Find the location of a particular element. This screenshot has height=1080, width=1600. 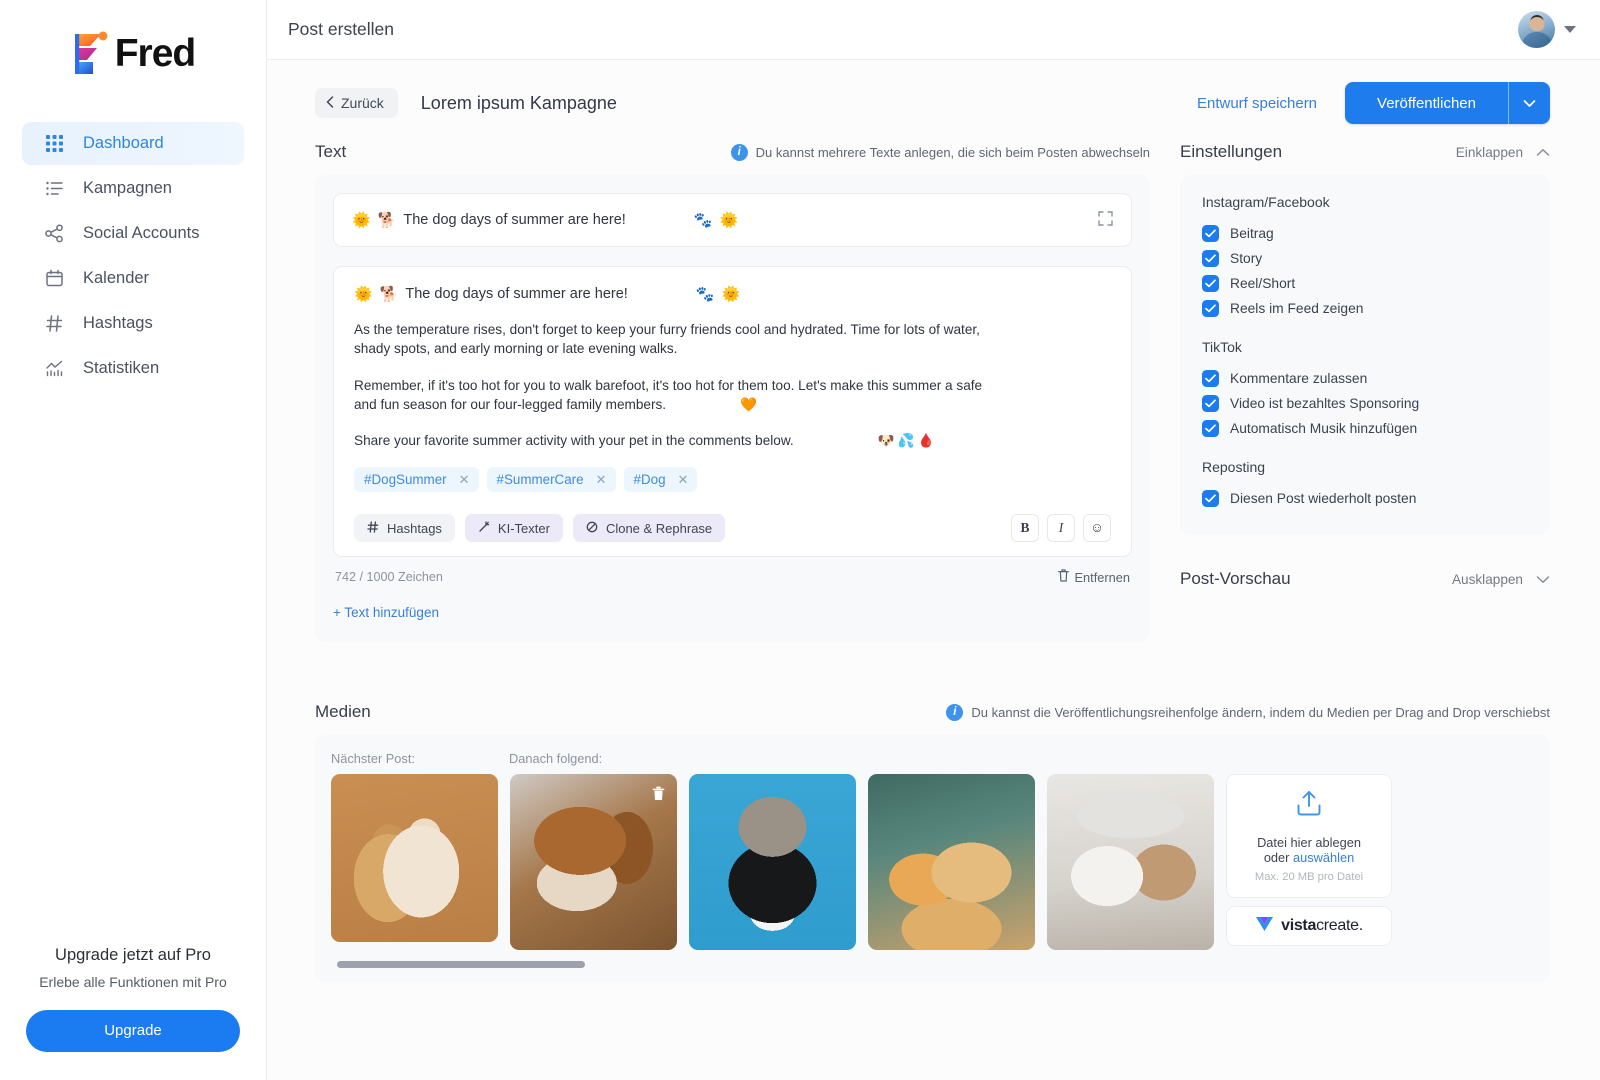

dog-emoji: 🐕 is located at coordinates (389, 294).